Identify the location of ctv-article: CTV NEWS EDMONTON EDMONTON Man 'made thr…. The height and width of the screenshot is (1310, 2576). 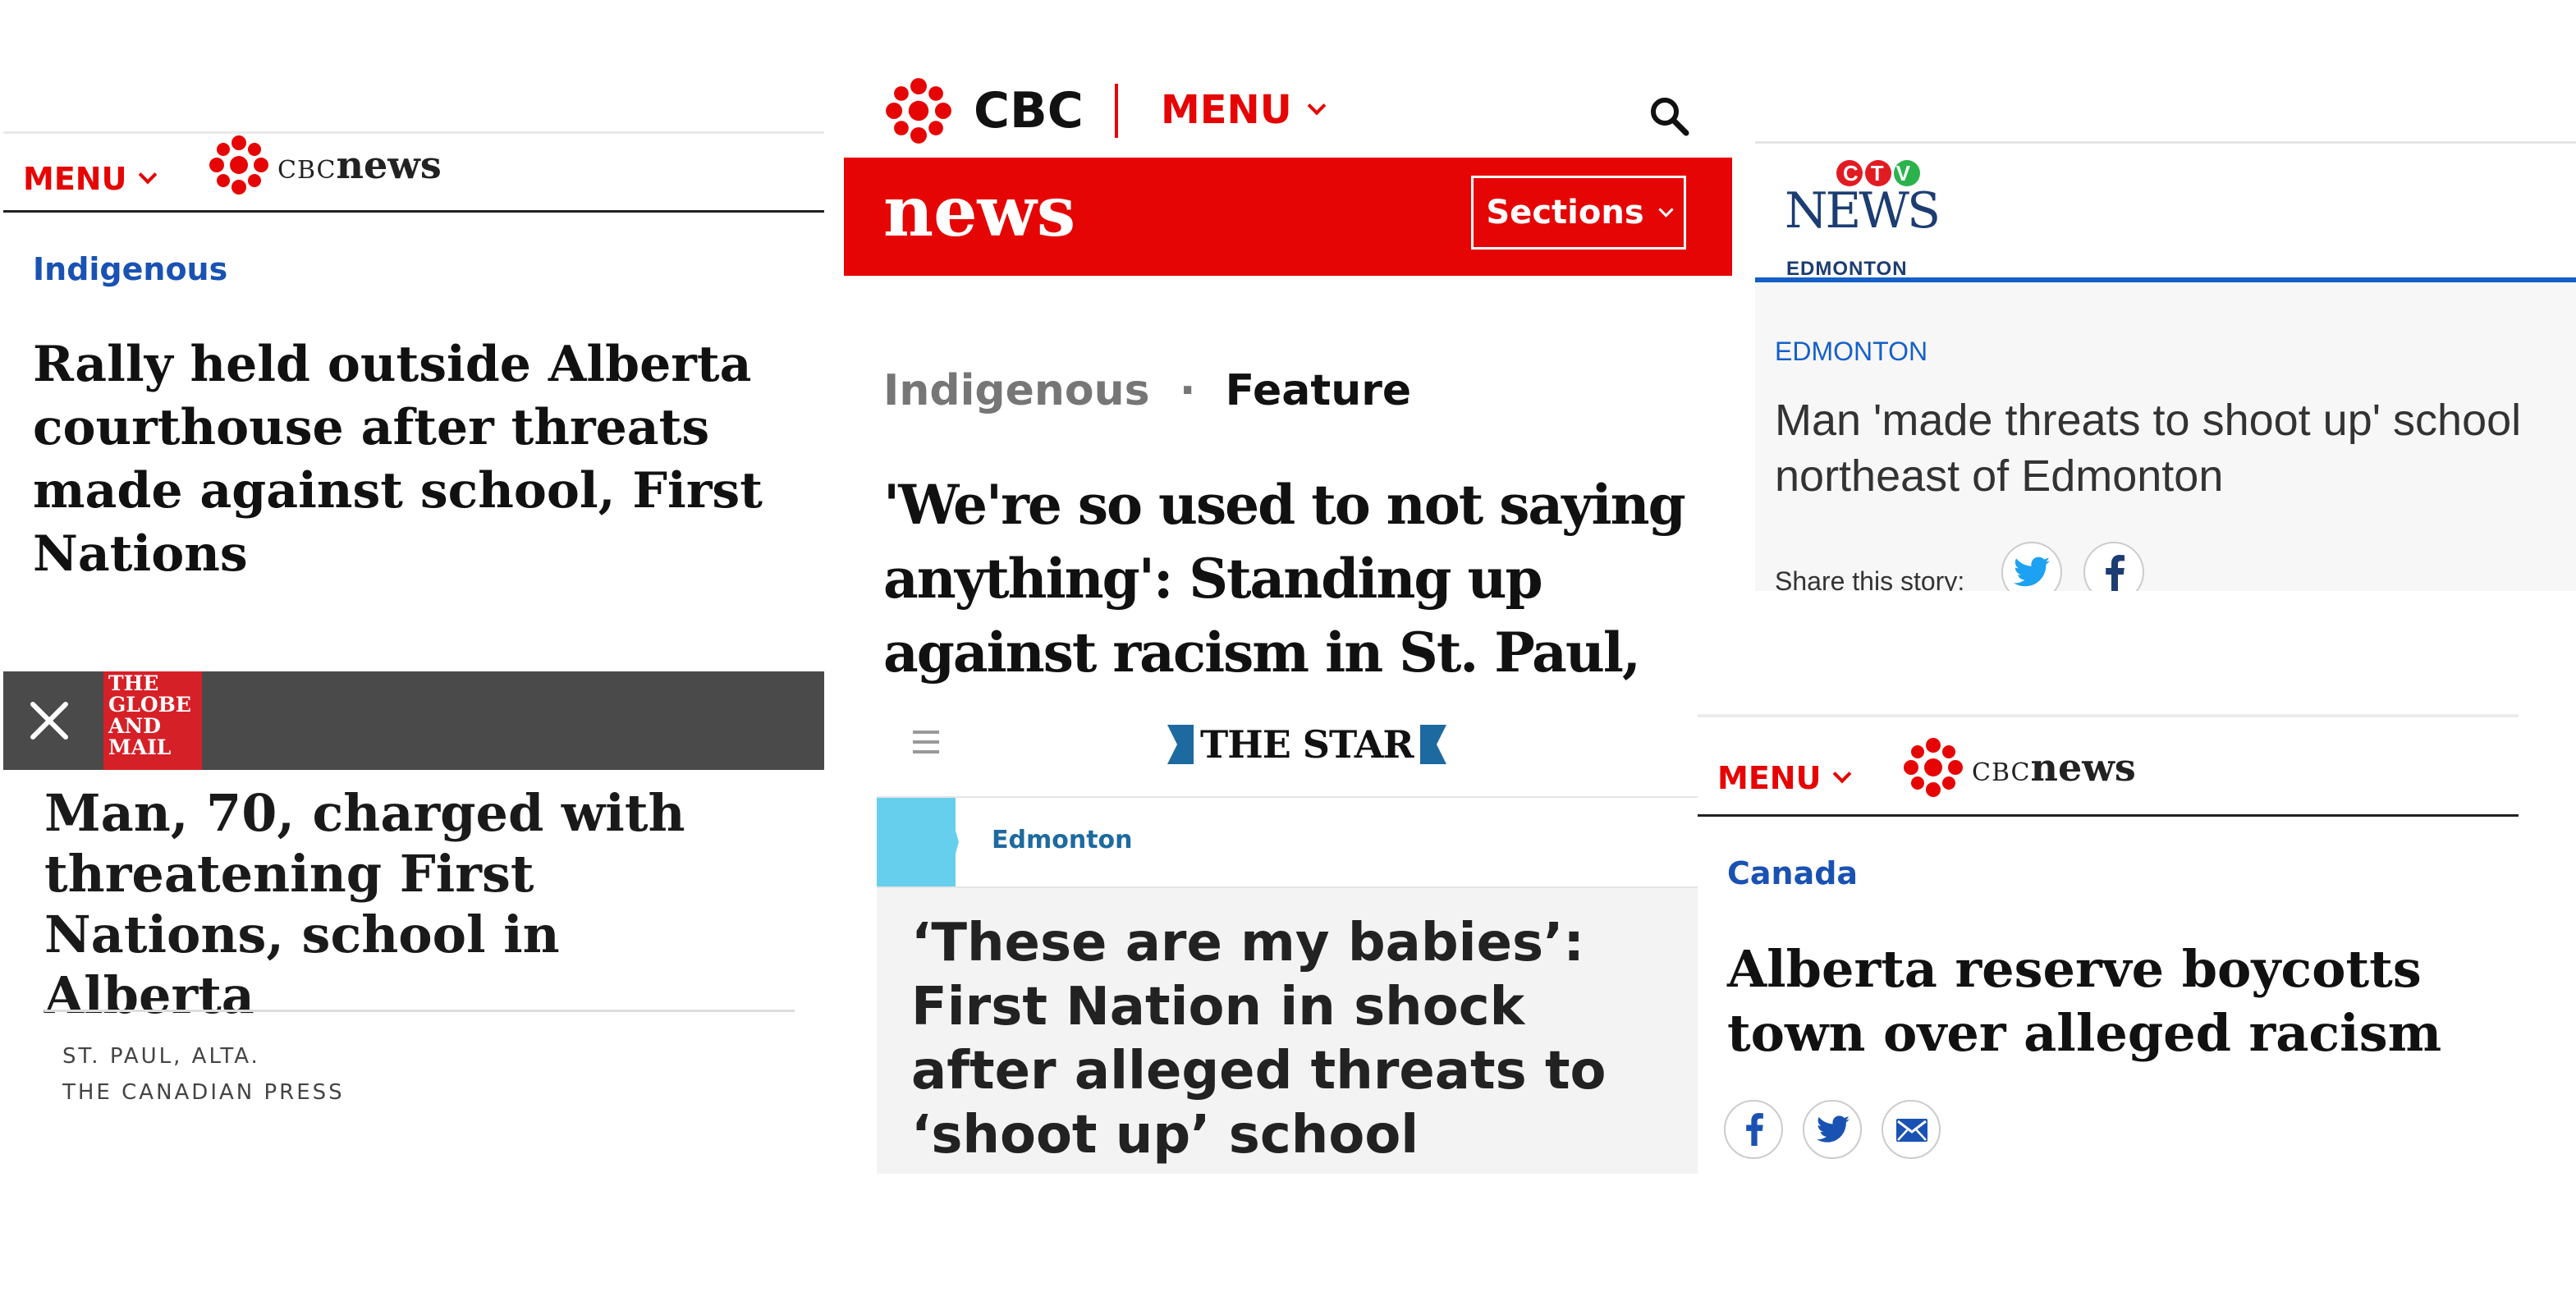
(2166, 361).